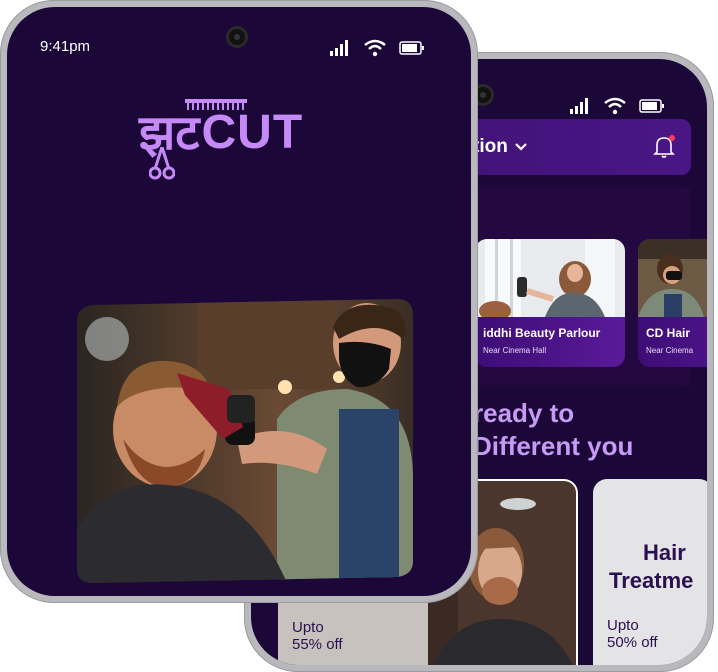 The height and width of the screenshot is (672, 718). Describe the element at coordinates (670, 350) in the screenshot. I see `salon-address: Near Cinema` at that location.